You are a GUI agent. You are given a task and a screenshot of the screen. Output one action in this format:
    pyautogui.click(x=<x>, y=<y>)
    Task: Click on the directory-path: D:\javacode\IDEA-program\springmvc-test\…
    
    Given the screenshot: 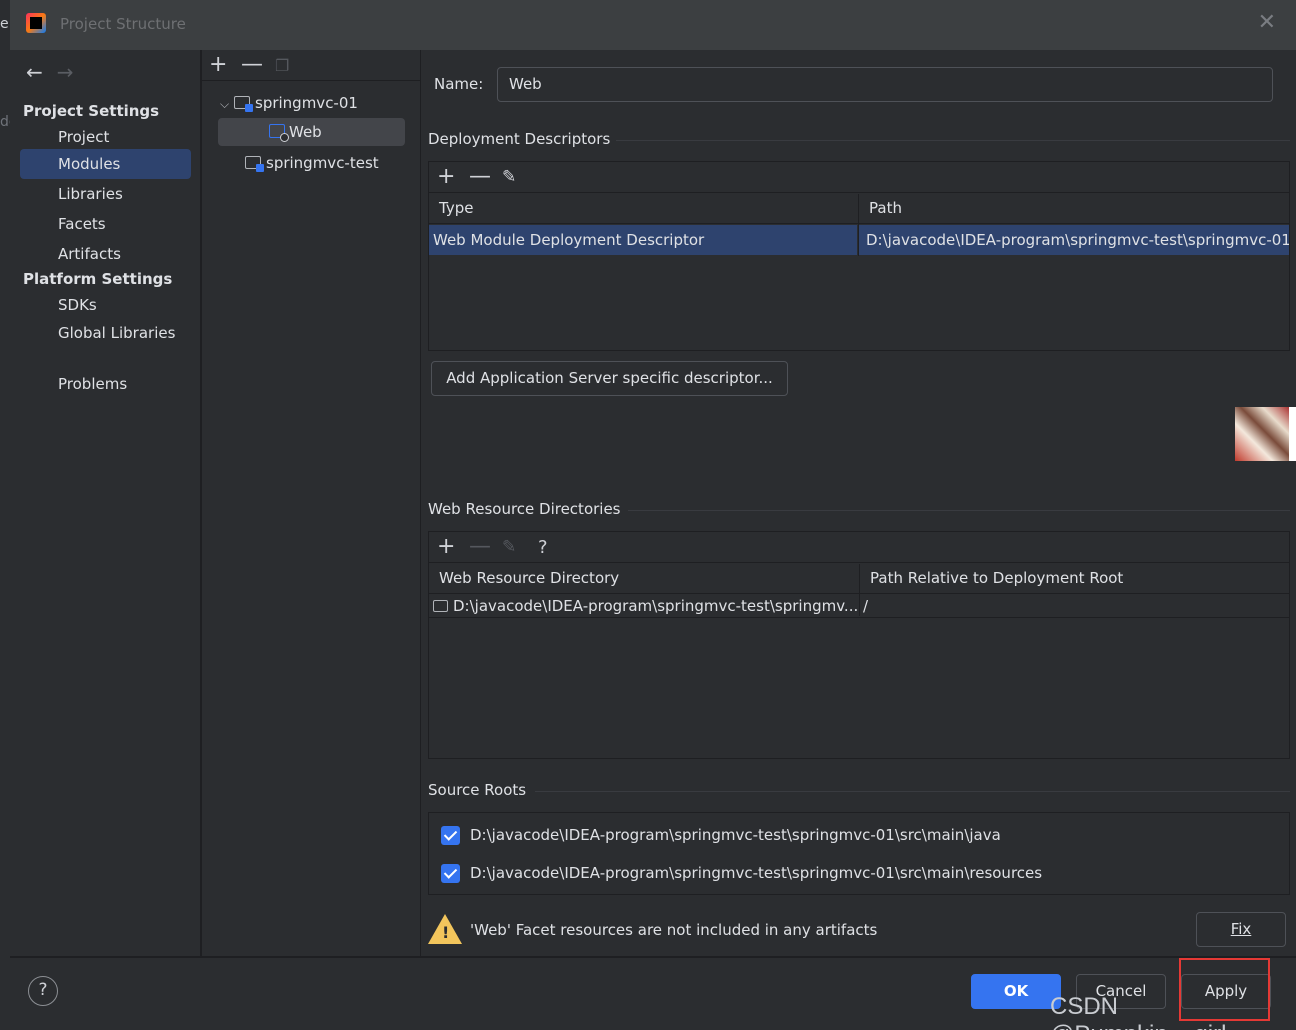 What is the action you would take?
    pyautogui.click(x=655, y=606)
    